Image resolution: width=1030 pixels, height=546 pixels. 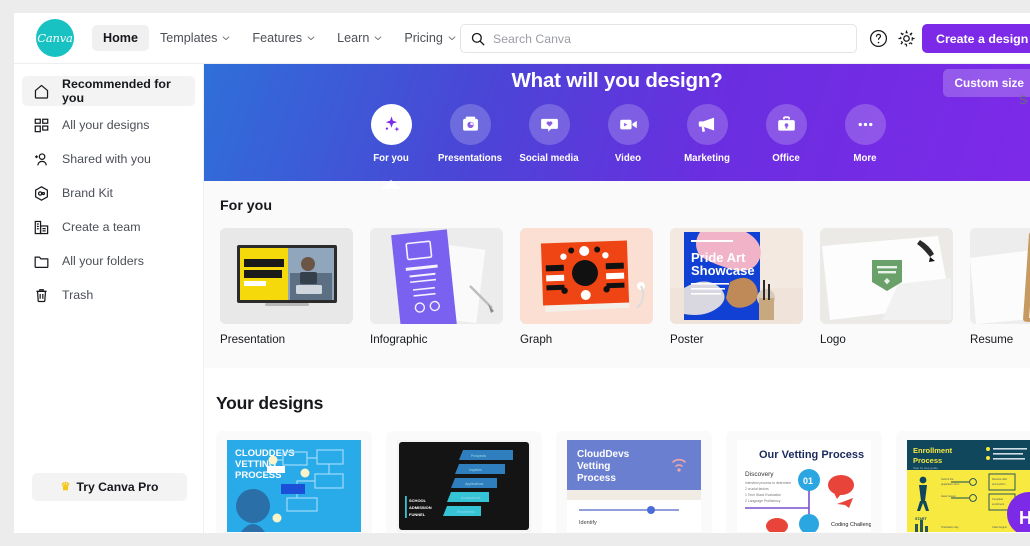 I want to click on template-card-logo: Logo, so click(x=886, y=287).